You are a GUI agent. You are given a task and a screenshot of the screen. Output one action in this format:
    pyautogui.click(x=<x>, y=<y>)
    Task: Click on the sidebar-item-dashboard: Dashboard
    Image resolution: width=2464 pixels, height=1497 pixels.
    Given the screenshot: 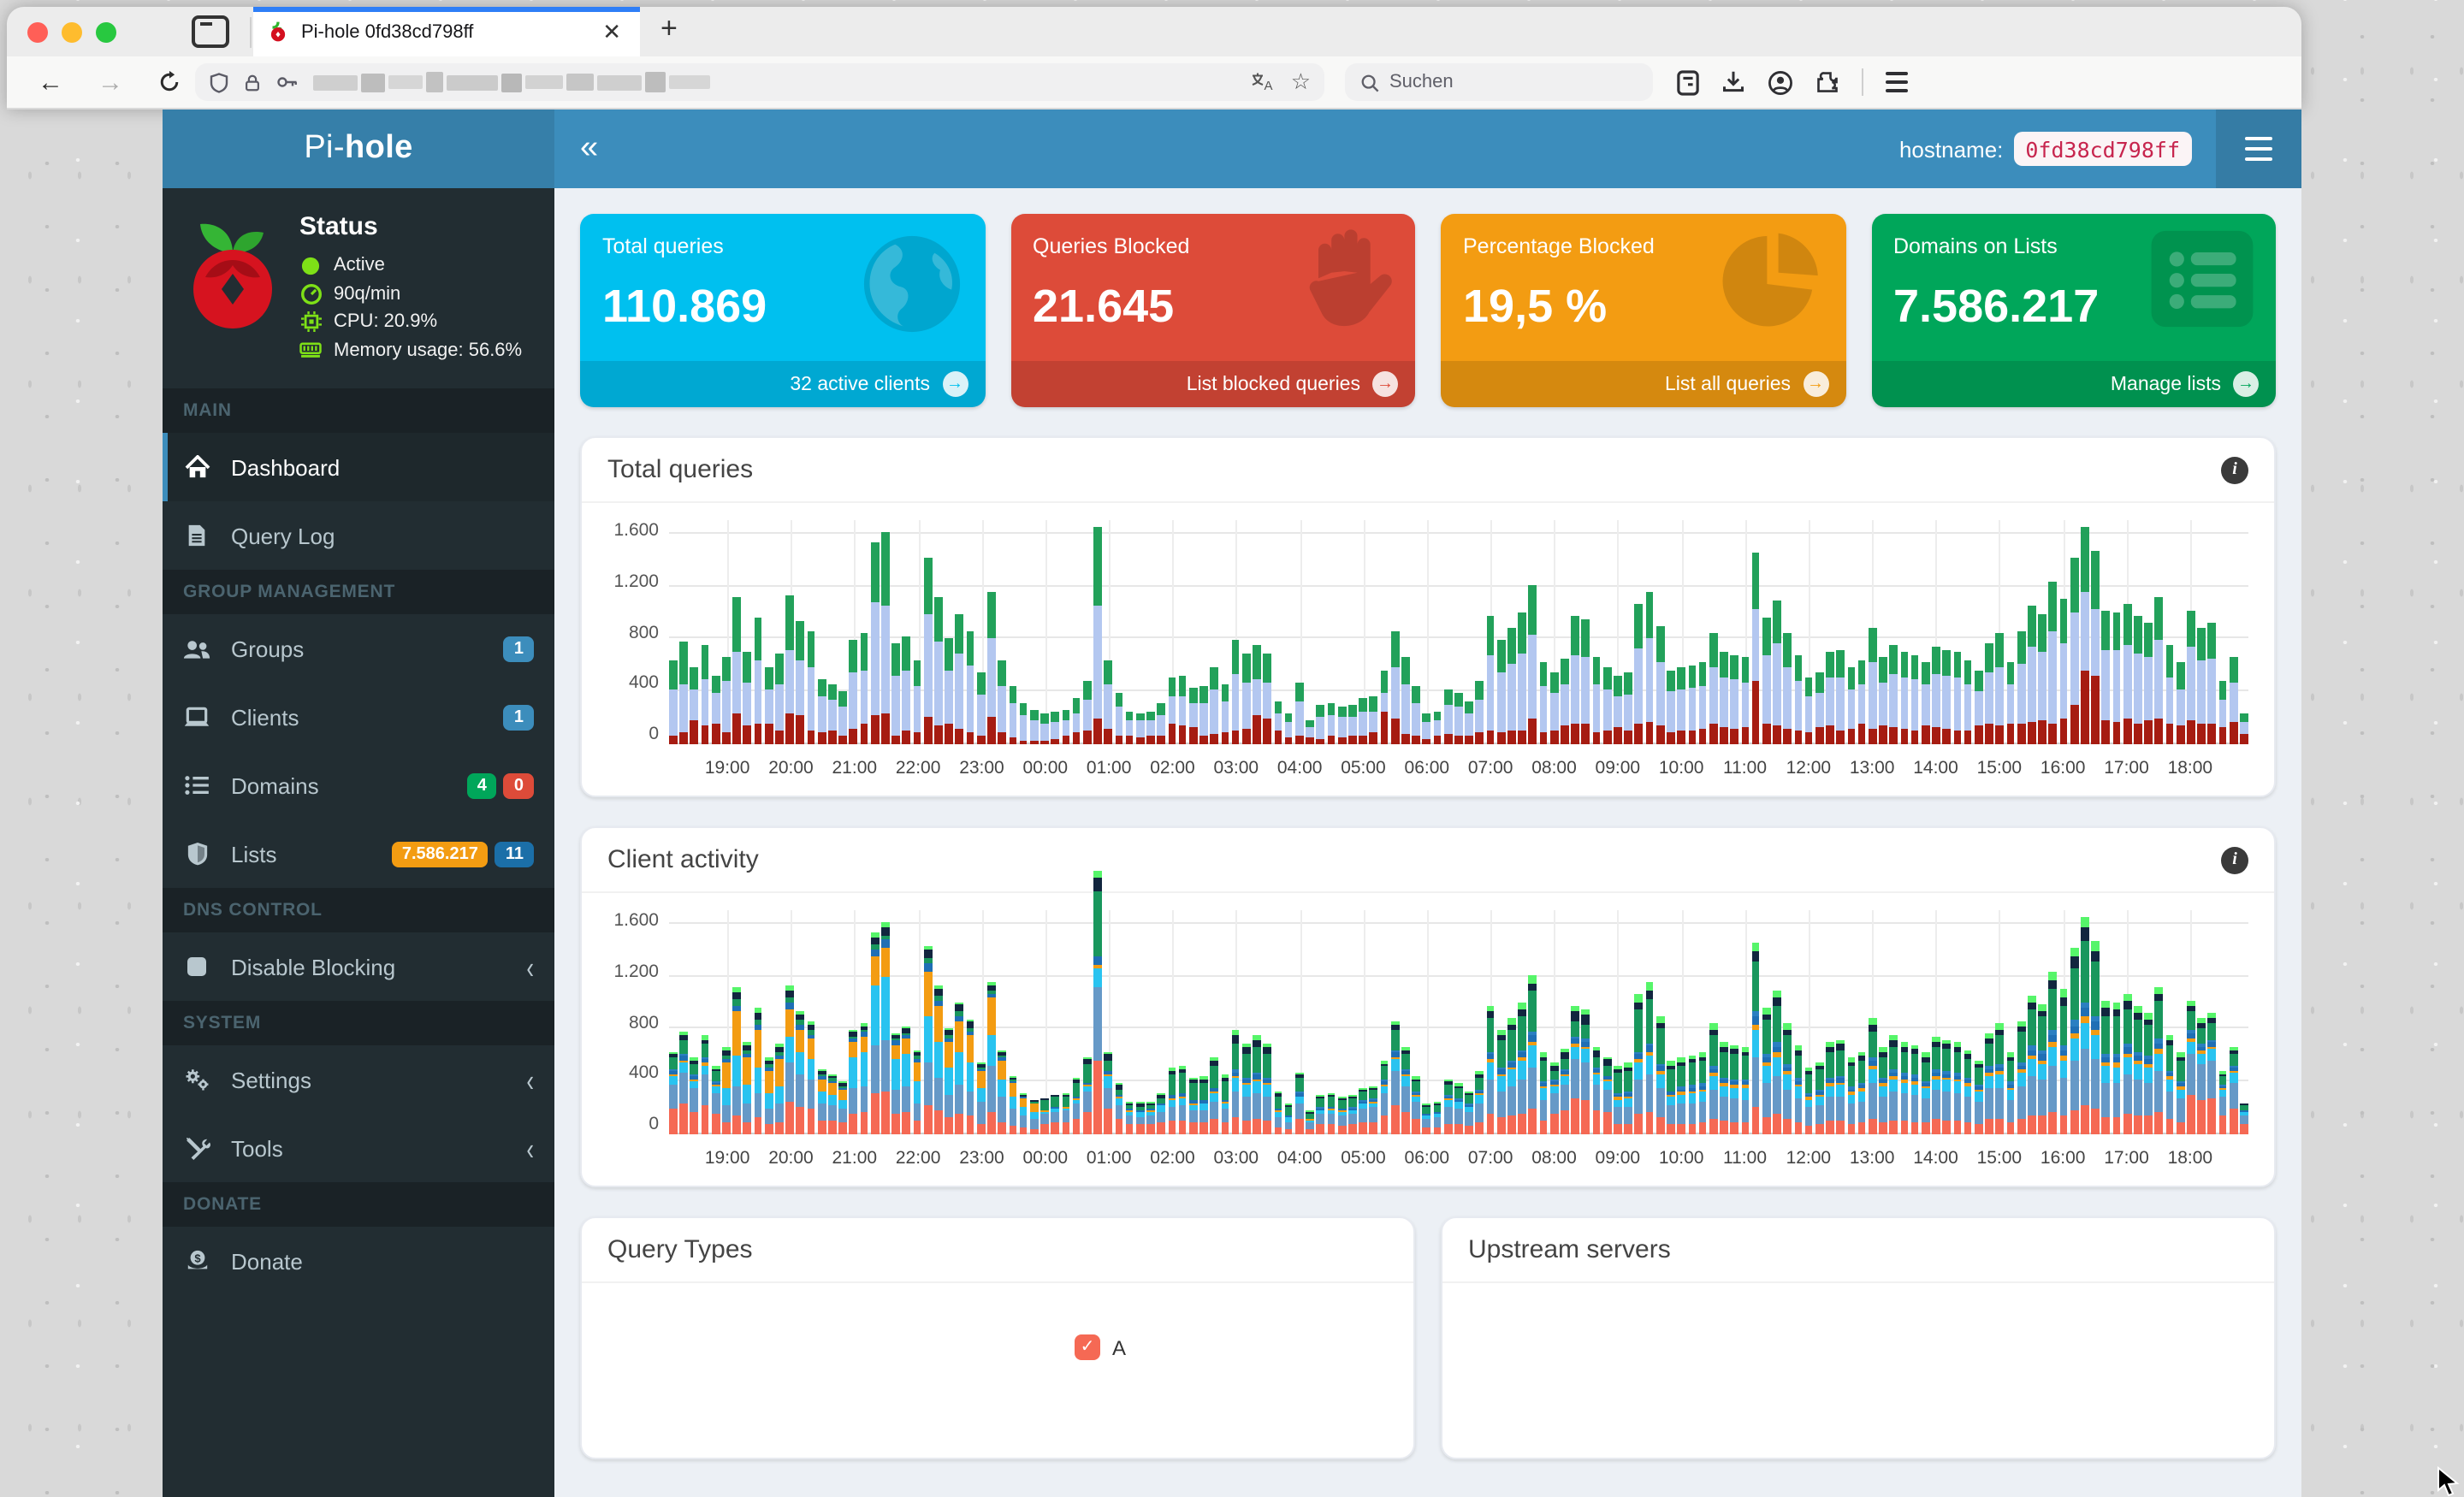 What is the action you would take?
    pyautogui.click(x=358, y=467)
    